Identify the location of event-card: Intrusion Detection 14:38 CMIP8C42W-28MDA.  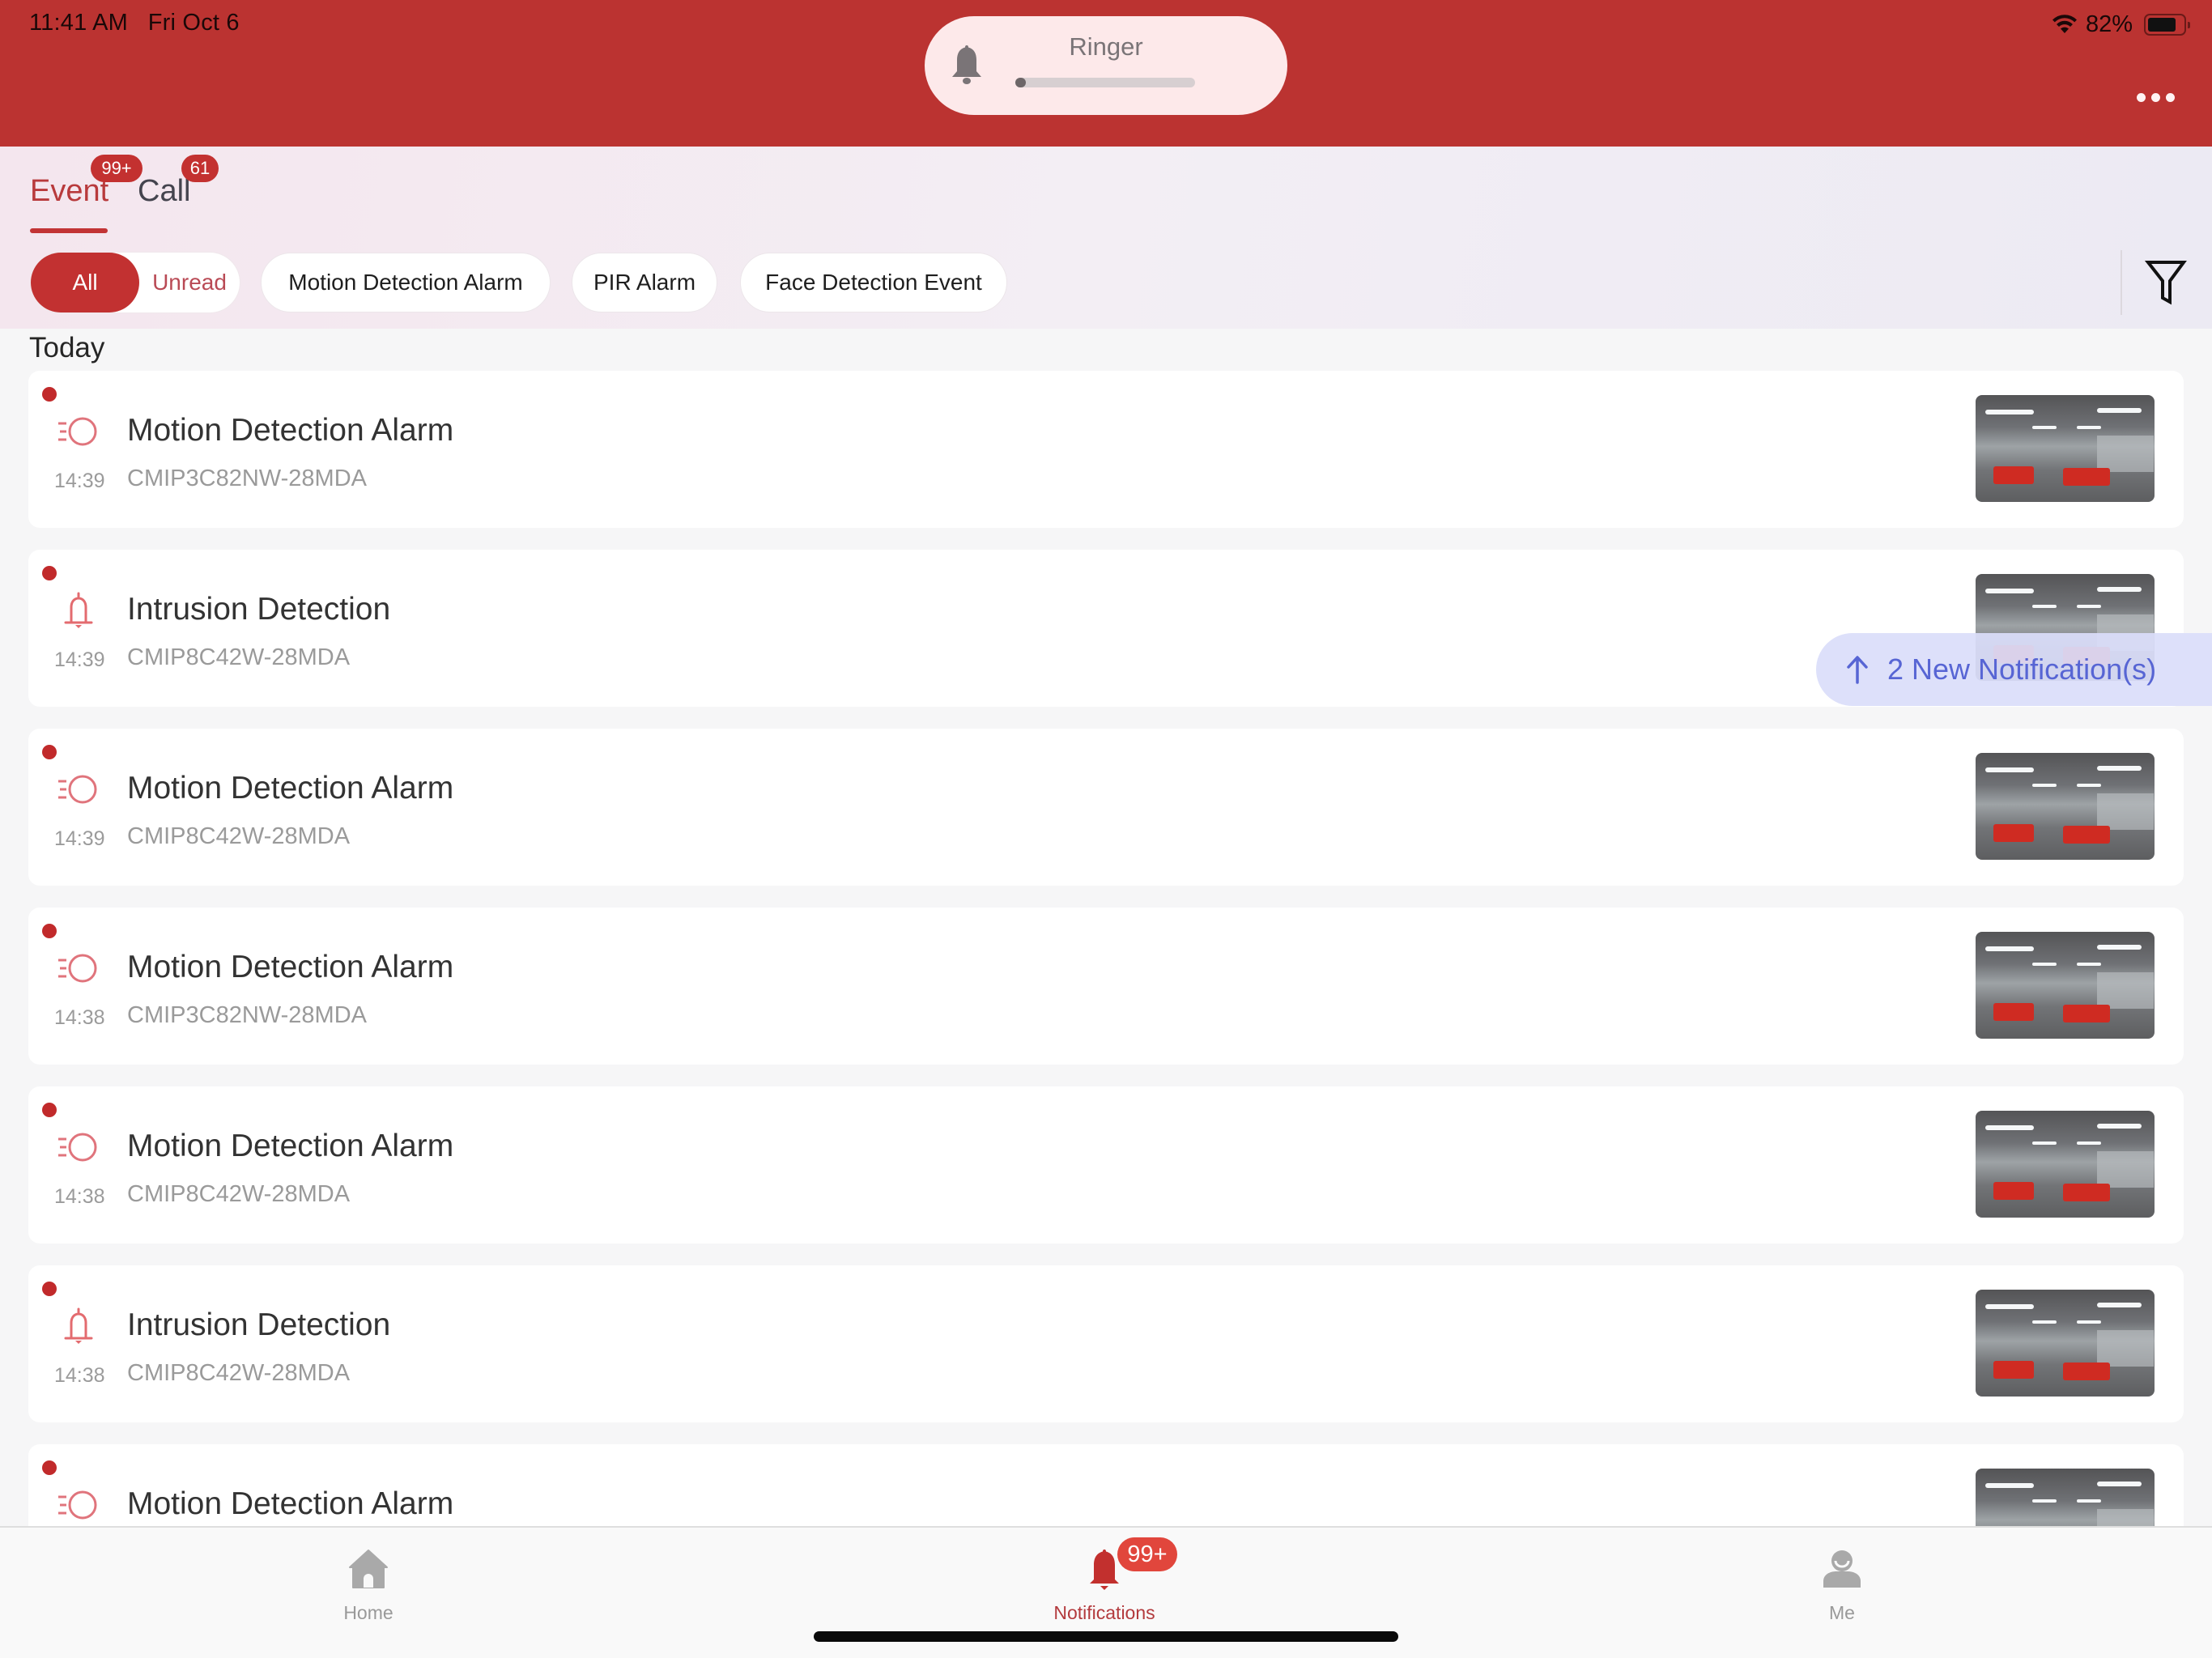
(1106, 1343).